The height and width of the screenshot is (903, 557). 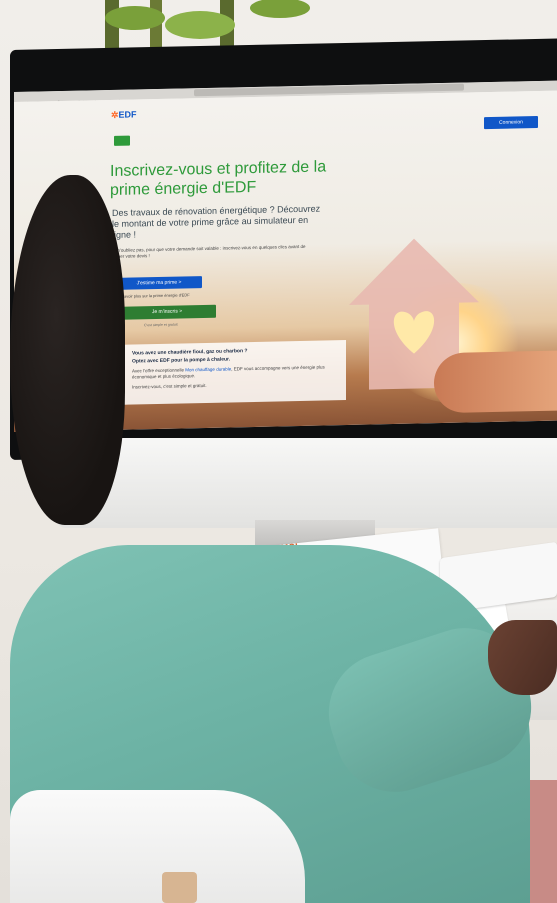 I want to click on register-button: Je m'inscris >, so click(x=167, y=312).